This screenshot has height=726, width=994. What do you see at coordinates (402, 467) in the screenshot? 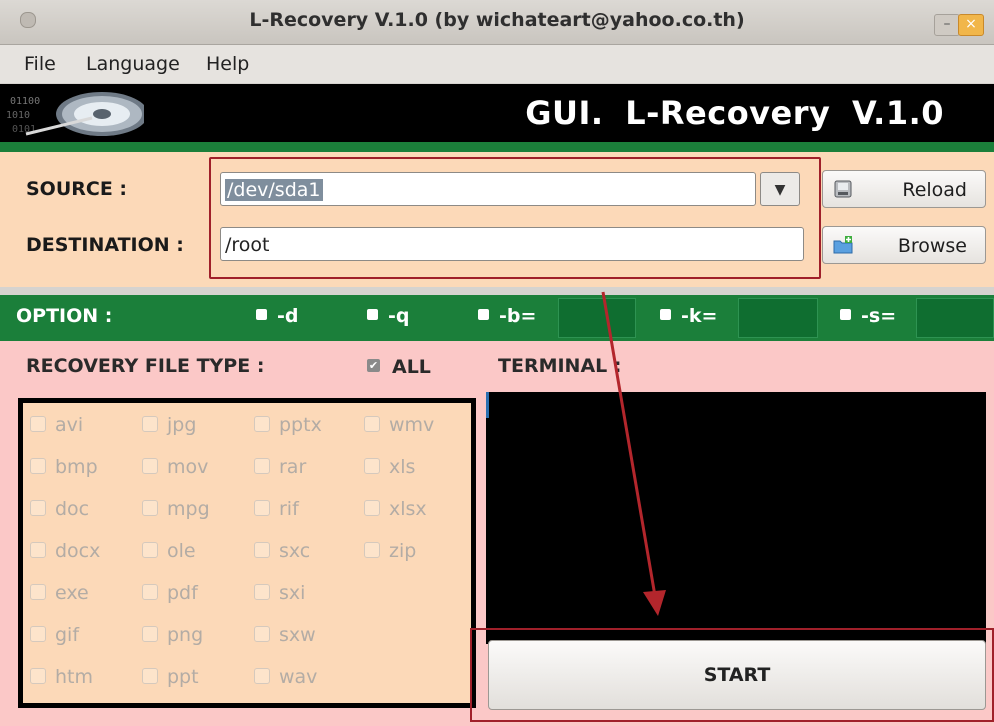
I see `file-type-label: xls` at bounding box center [402, 467].